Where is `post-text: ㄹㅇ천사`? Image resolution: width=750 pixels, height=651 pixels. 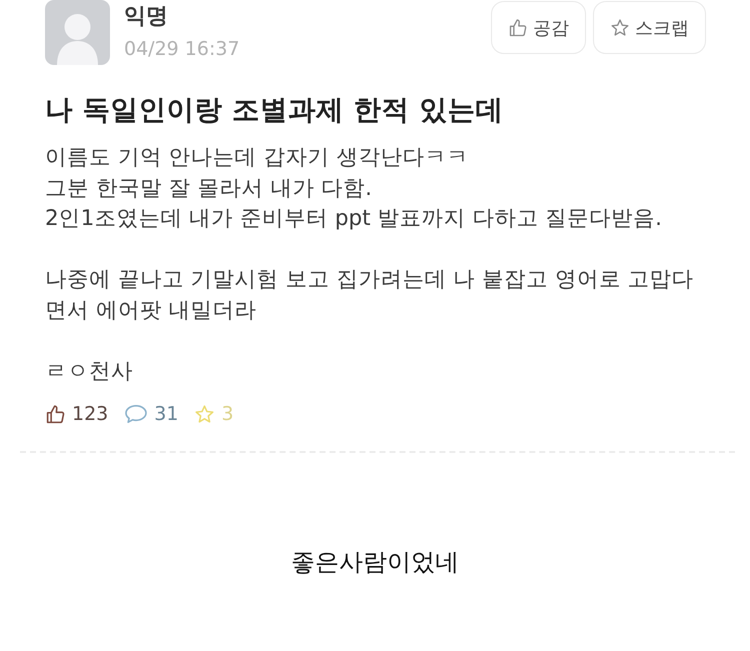
post-text: ㄹㅇ천사 is located at coordinates (89, 372).